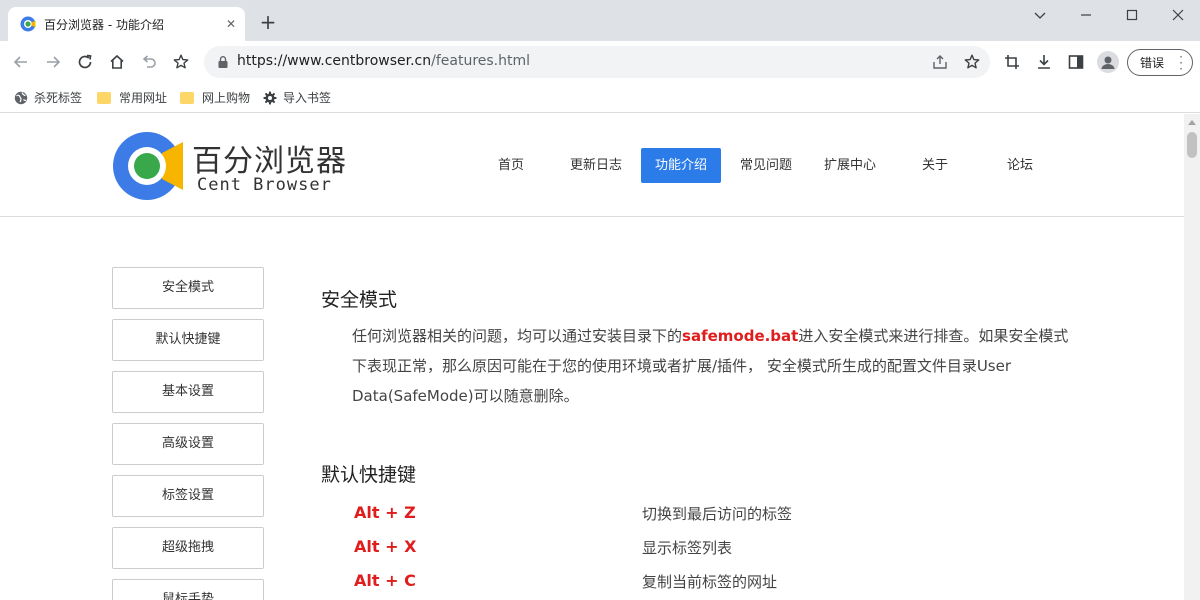  What do you see at coordinates (85, 62) in the screenshot?
I see `reload-icon` at bounding box center [85, 62].